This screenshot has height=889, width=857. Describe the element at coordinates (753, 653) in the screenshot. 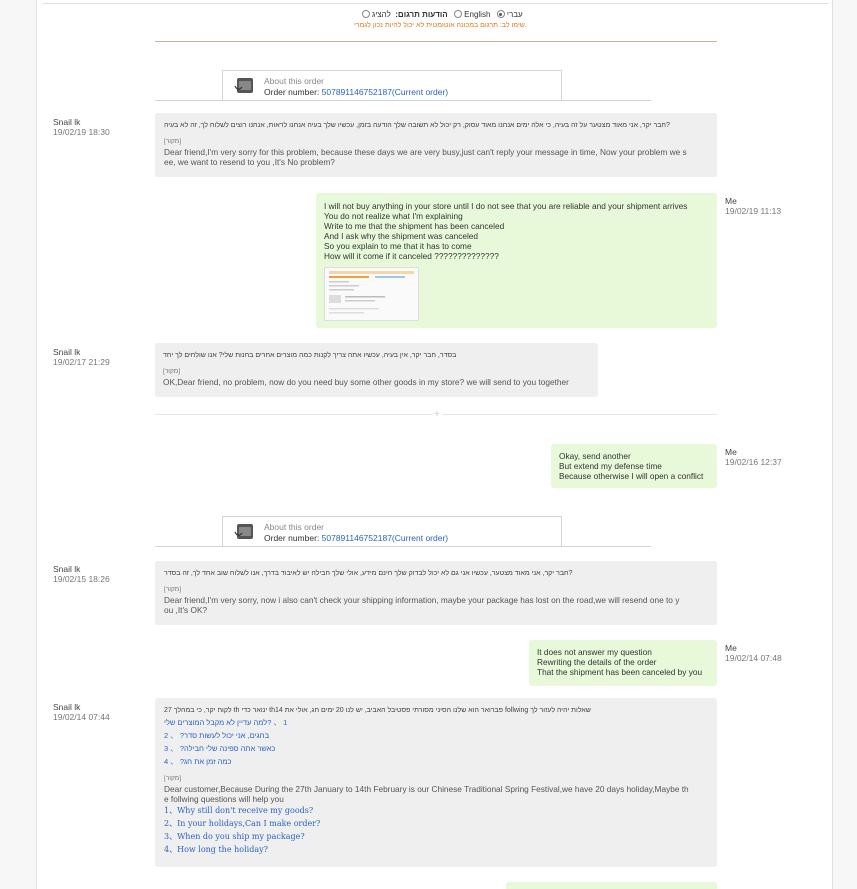

I see `message-sender: Me 19/02/14 07:48` at that location.